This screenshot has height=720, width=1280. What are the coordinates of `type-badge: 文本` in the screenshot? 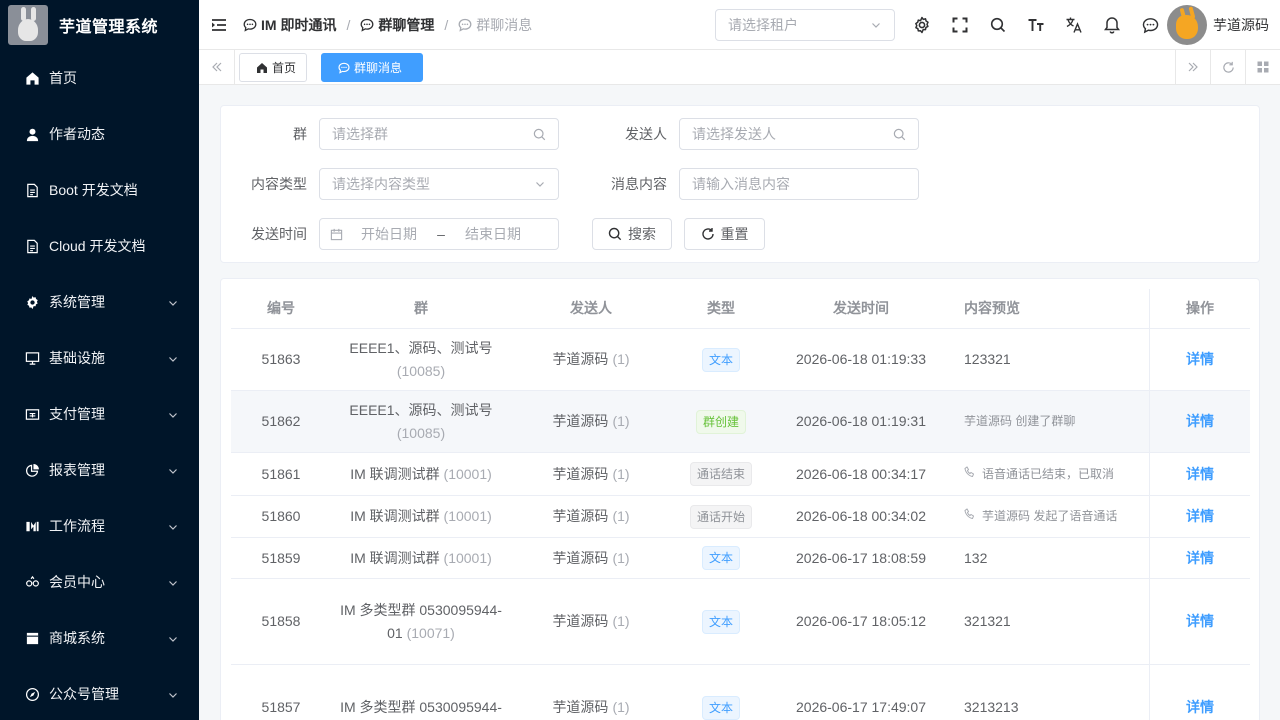 It's located at (720, 359).